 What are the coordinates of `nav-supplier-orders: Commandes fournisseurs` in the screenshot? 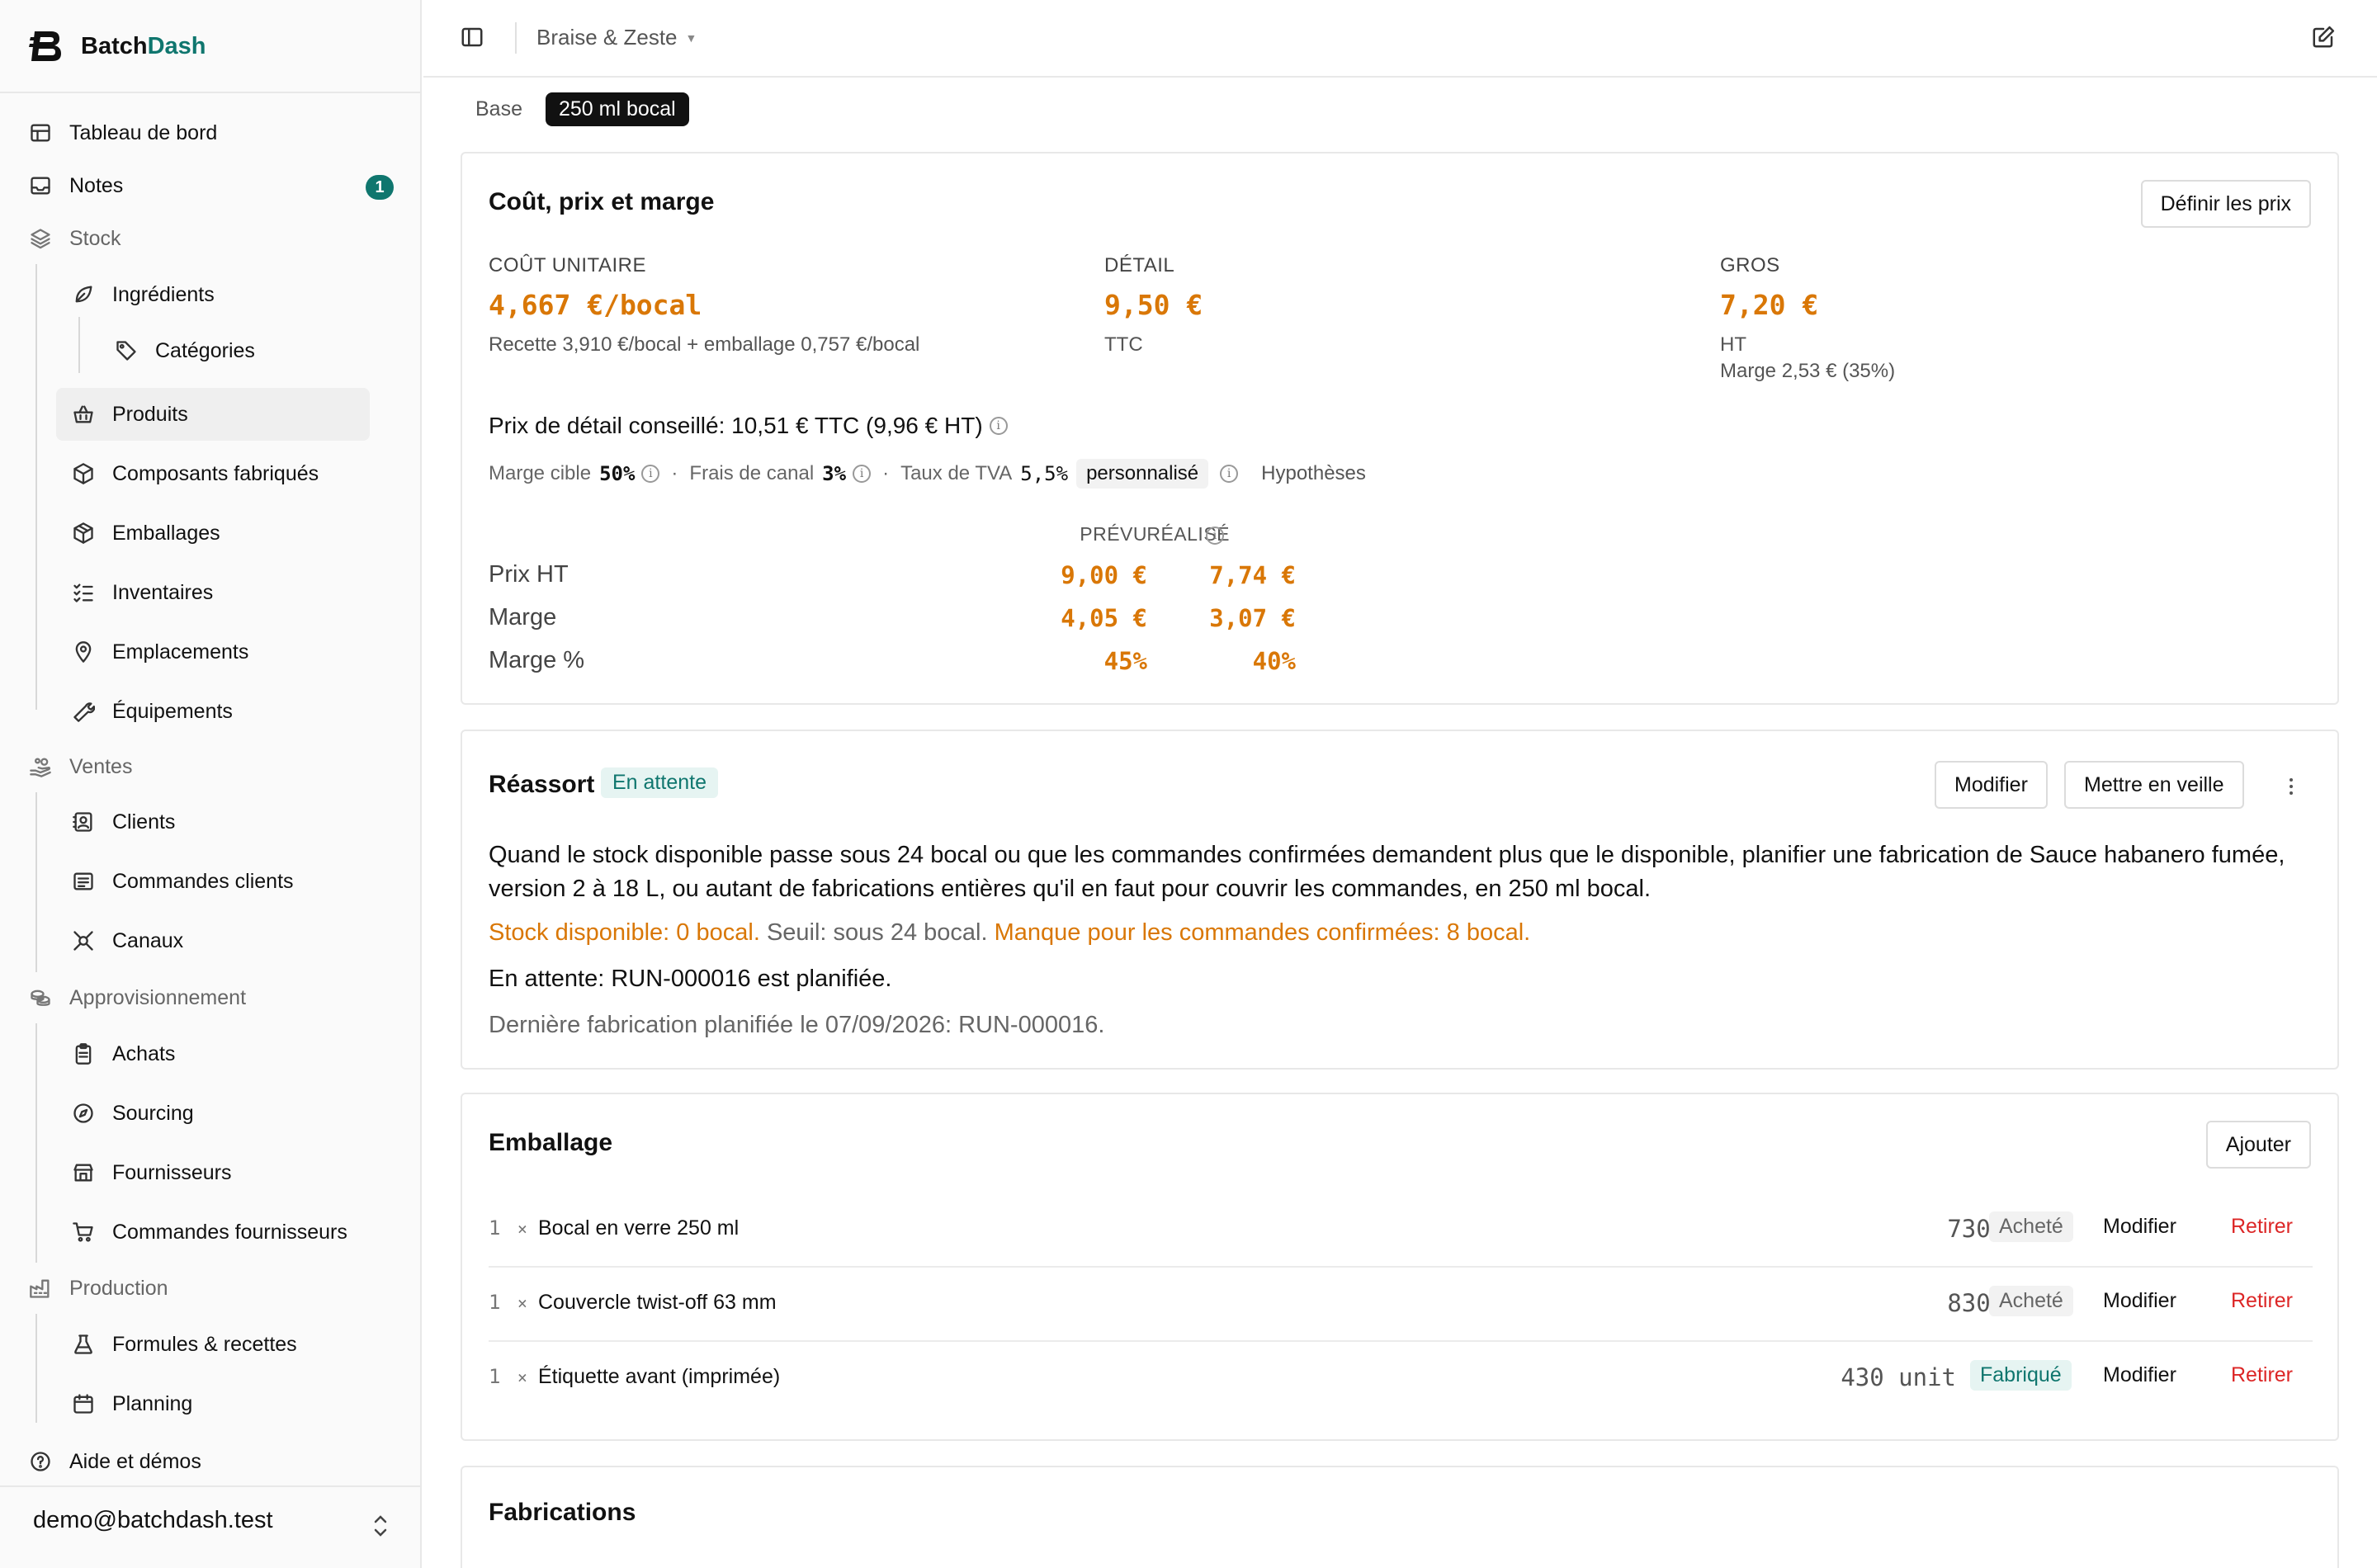 It's located at (209, 1232).